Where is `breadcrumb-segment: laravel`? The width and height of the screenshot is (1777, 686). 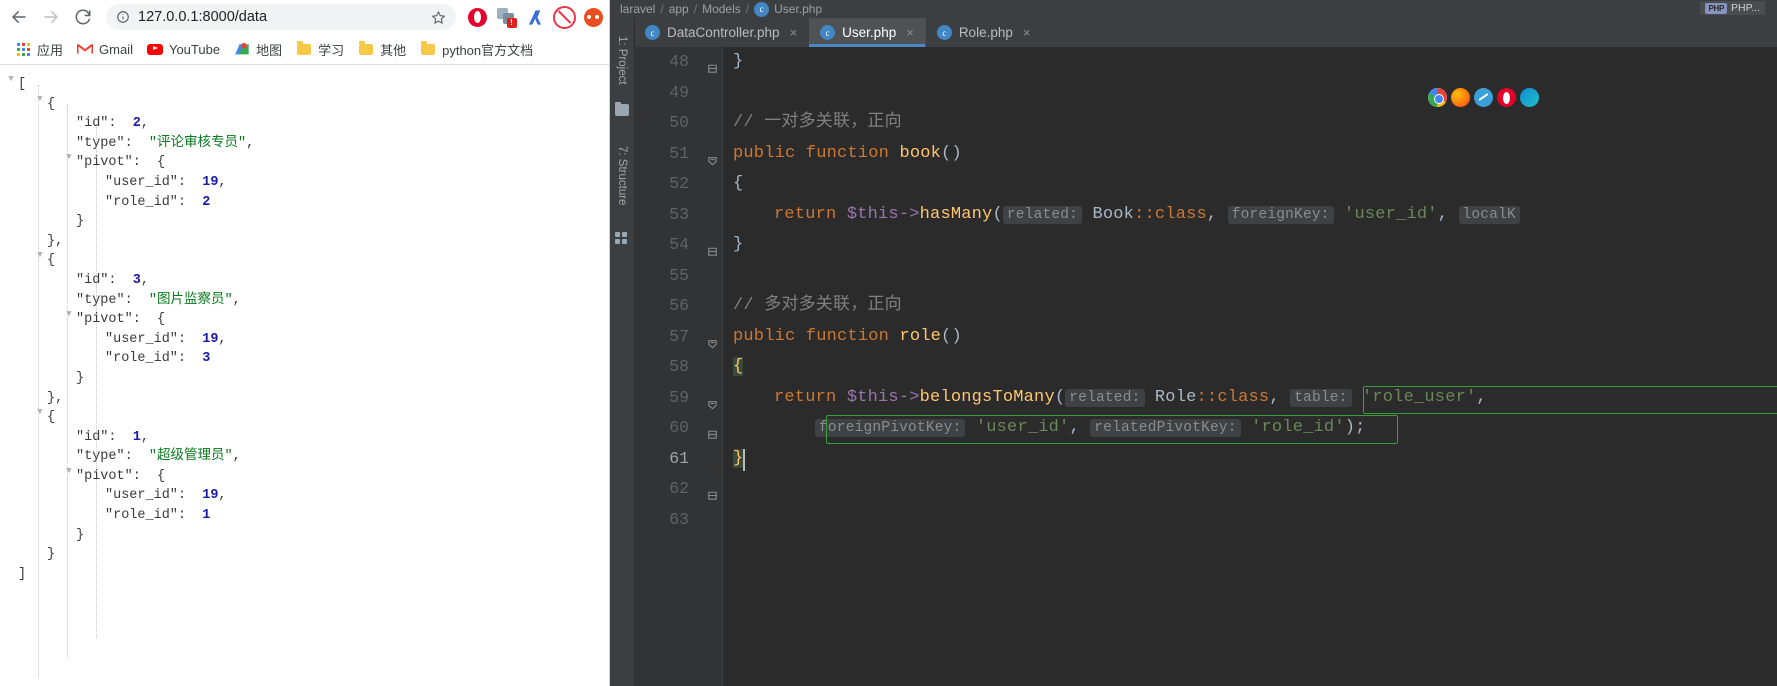
breadcrumb-segment: laravel is located at coordinates (637, 9).